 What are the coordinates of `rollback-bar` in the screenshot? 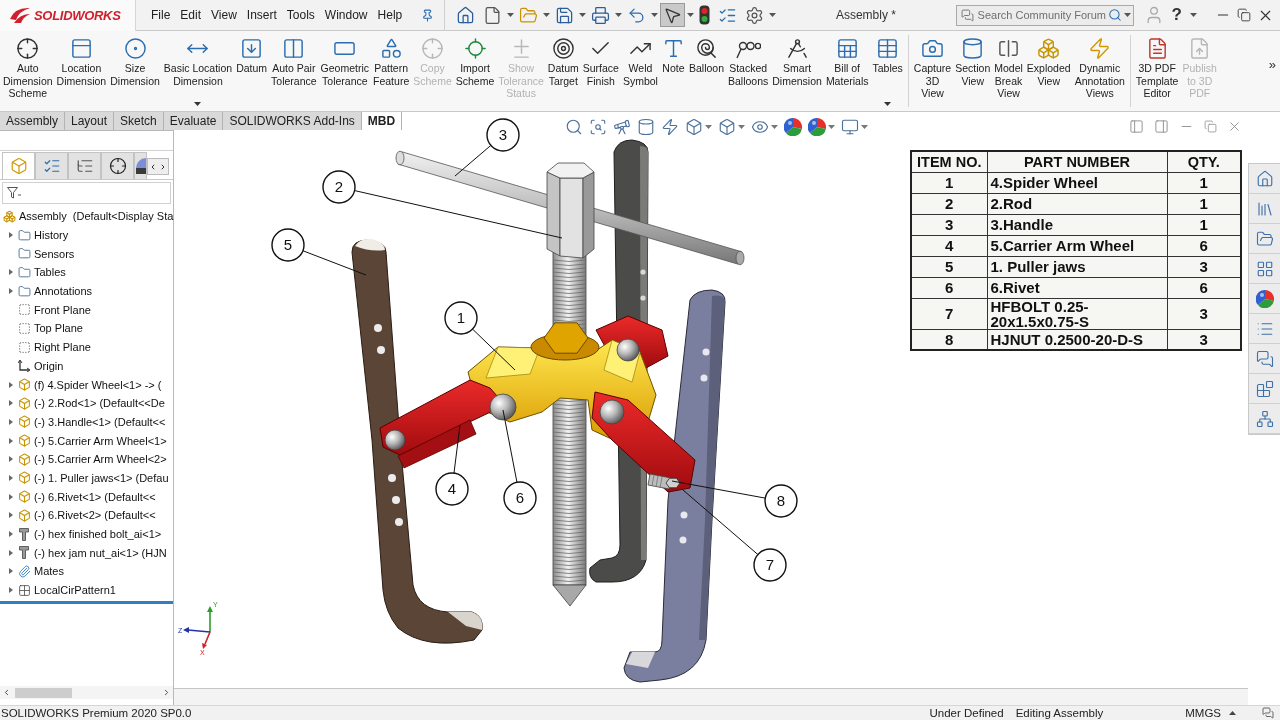 It's located at (86, 603).